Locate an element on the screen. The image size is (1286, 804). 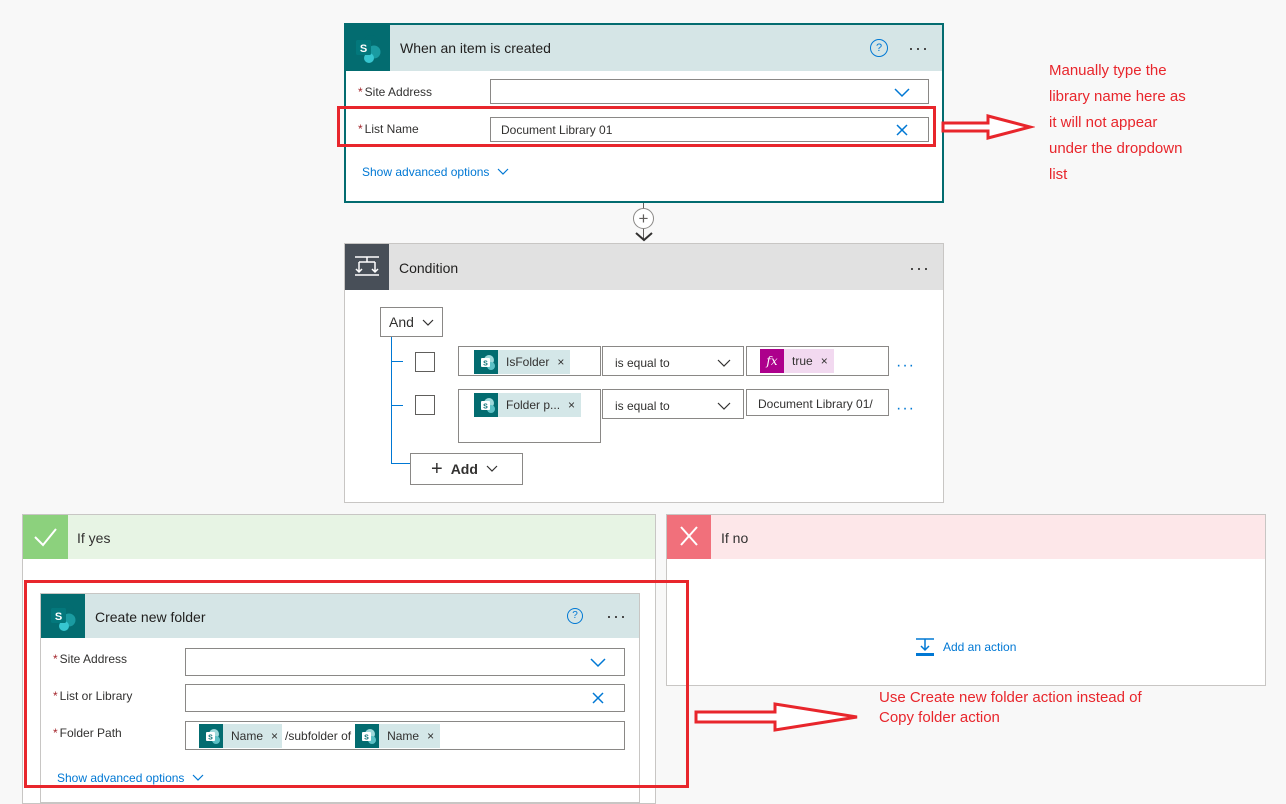
plus-icon: + is located at coordinates (437, 468).